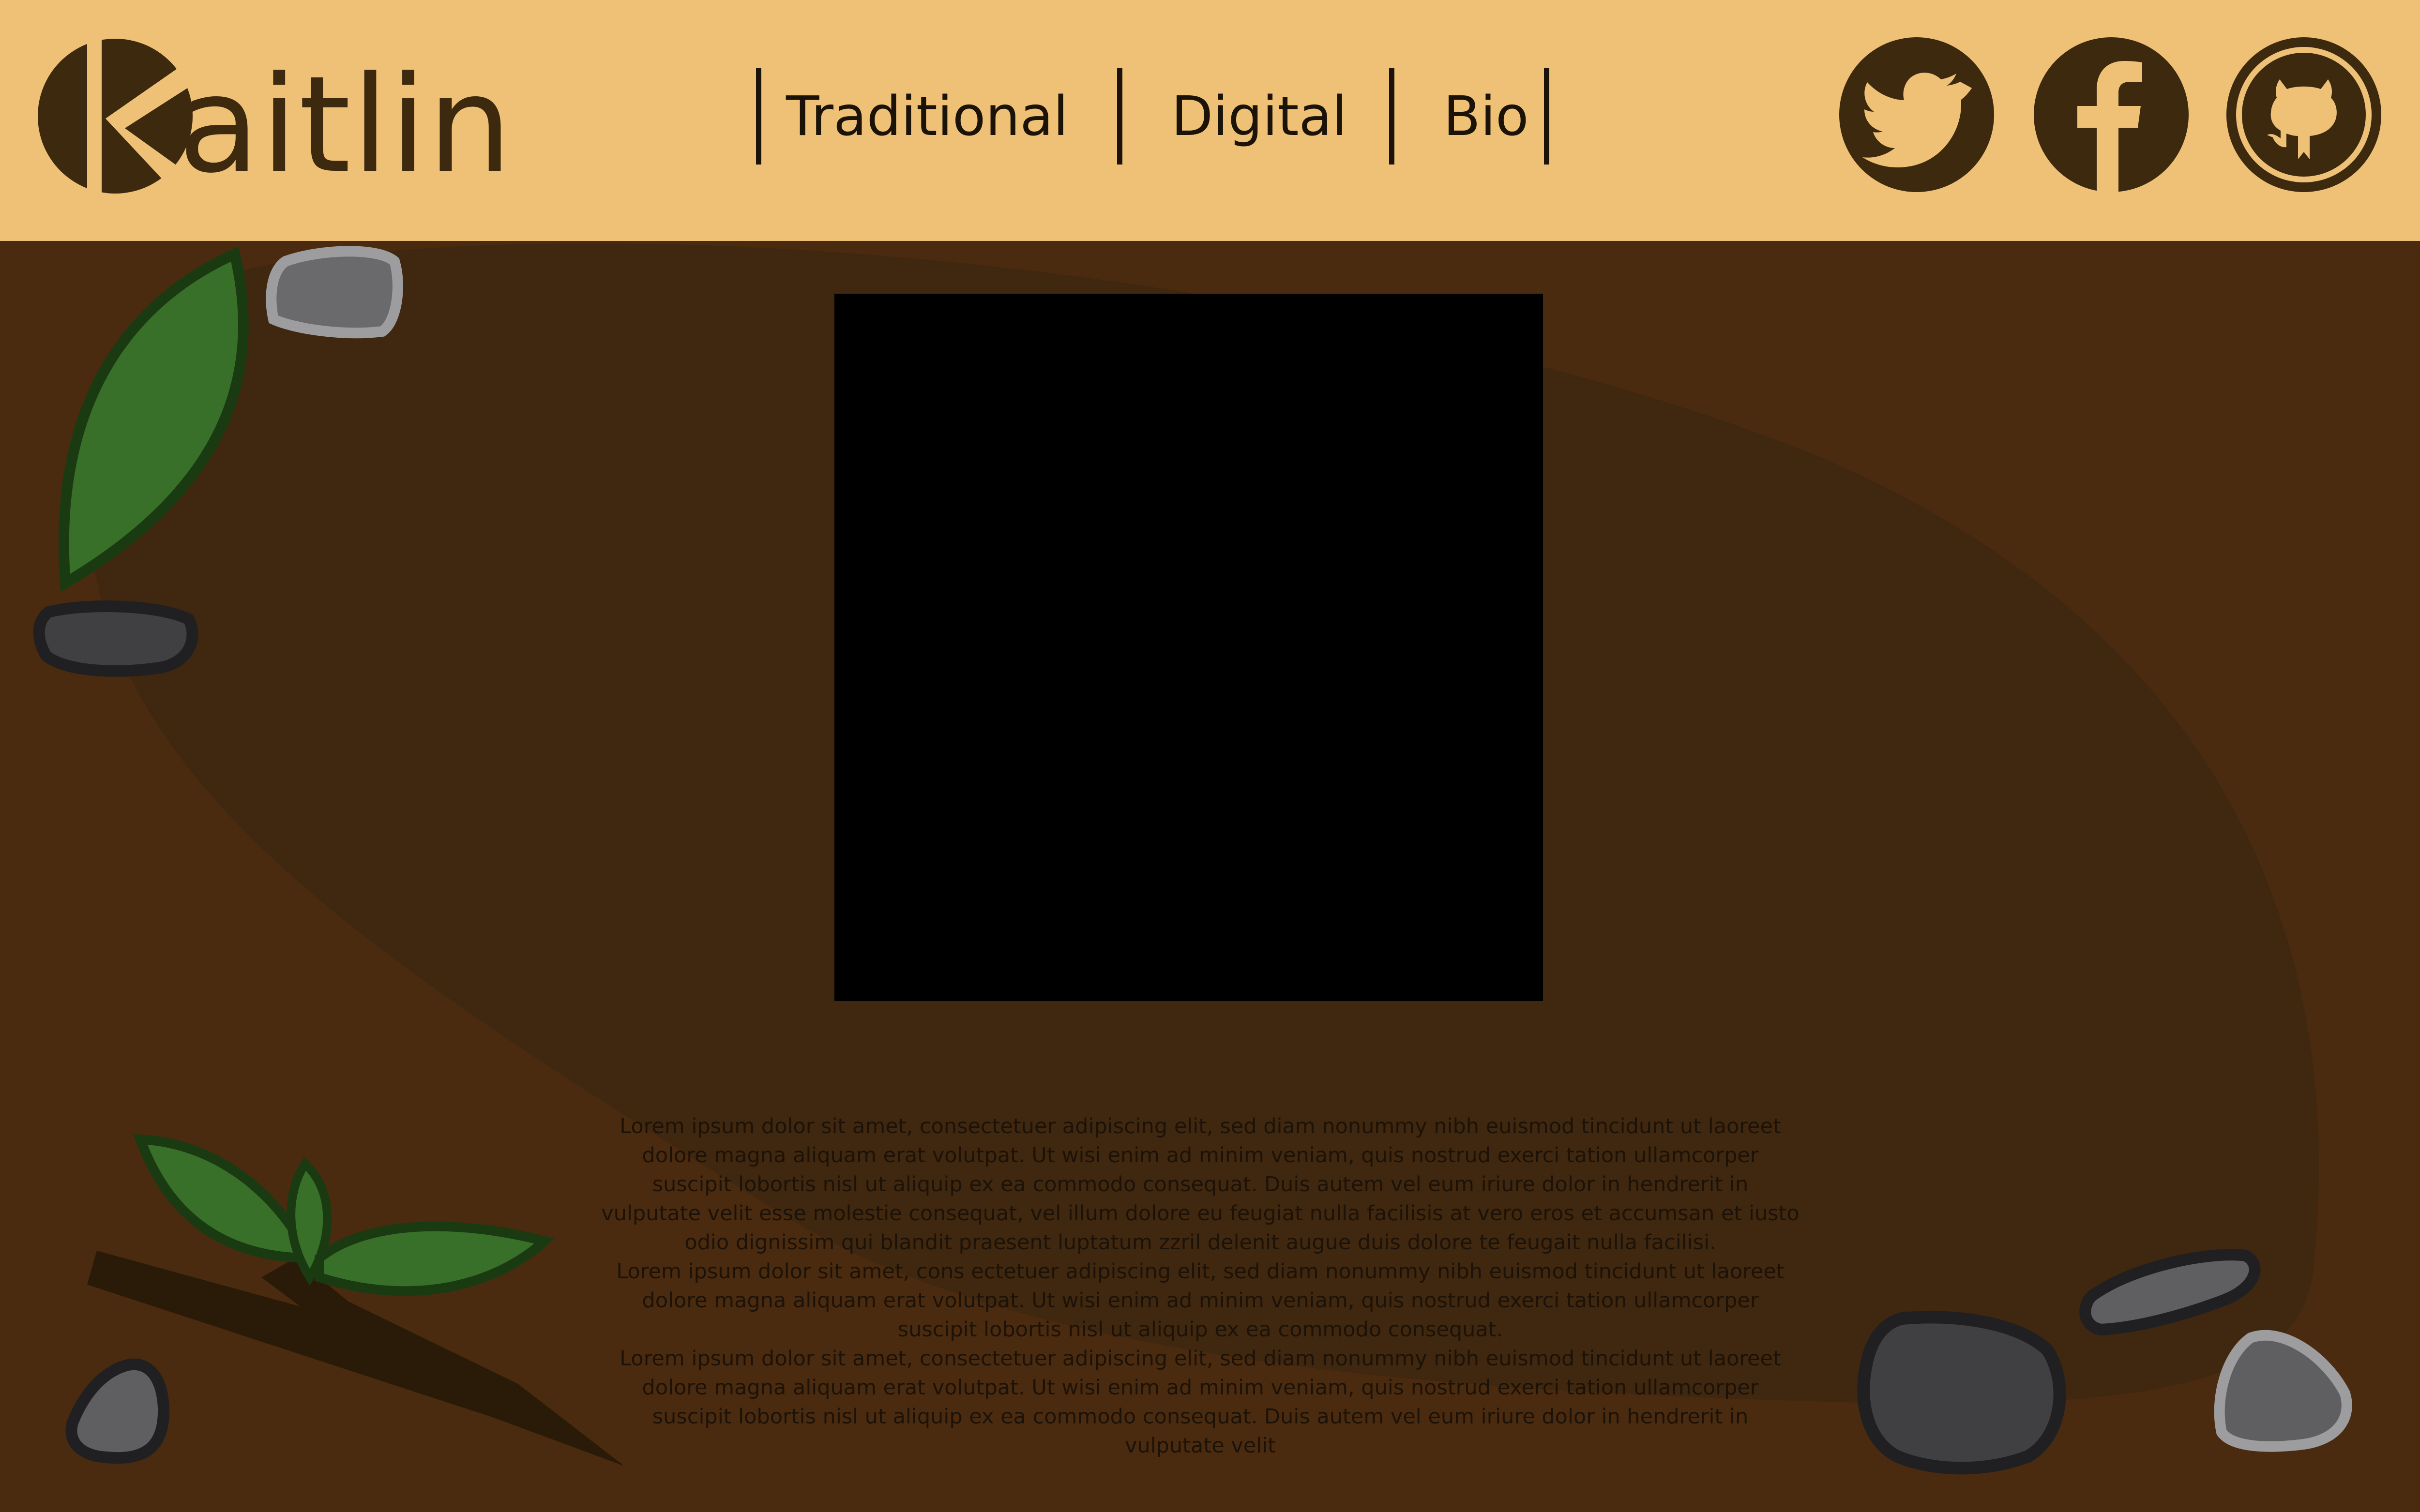  I want to click on stone-left, so click(115, 638).